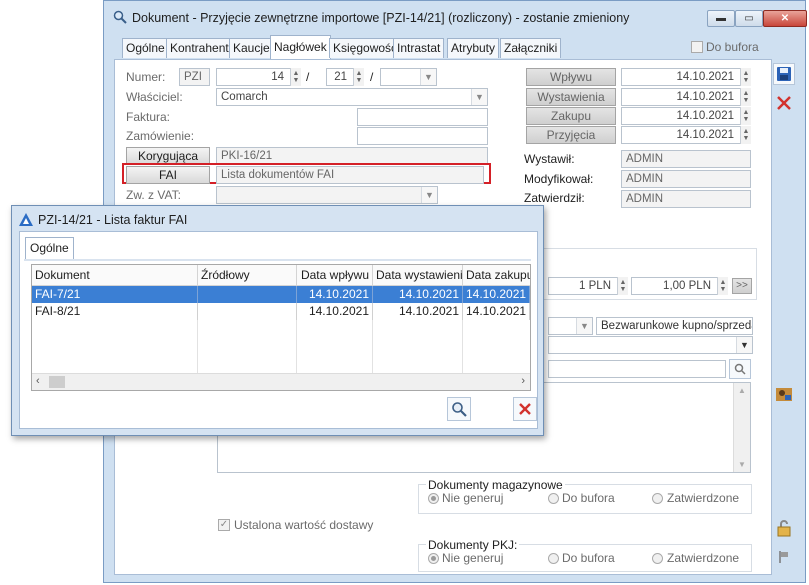 This screenshot has width=809, height=585. Describe the element at coordinates (419, 48) in the screenshot. I see `tab-intrastat: Intrastat` at that location.